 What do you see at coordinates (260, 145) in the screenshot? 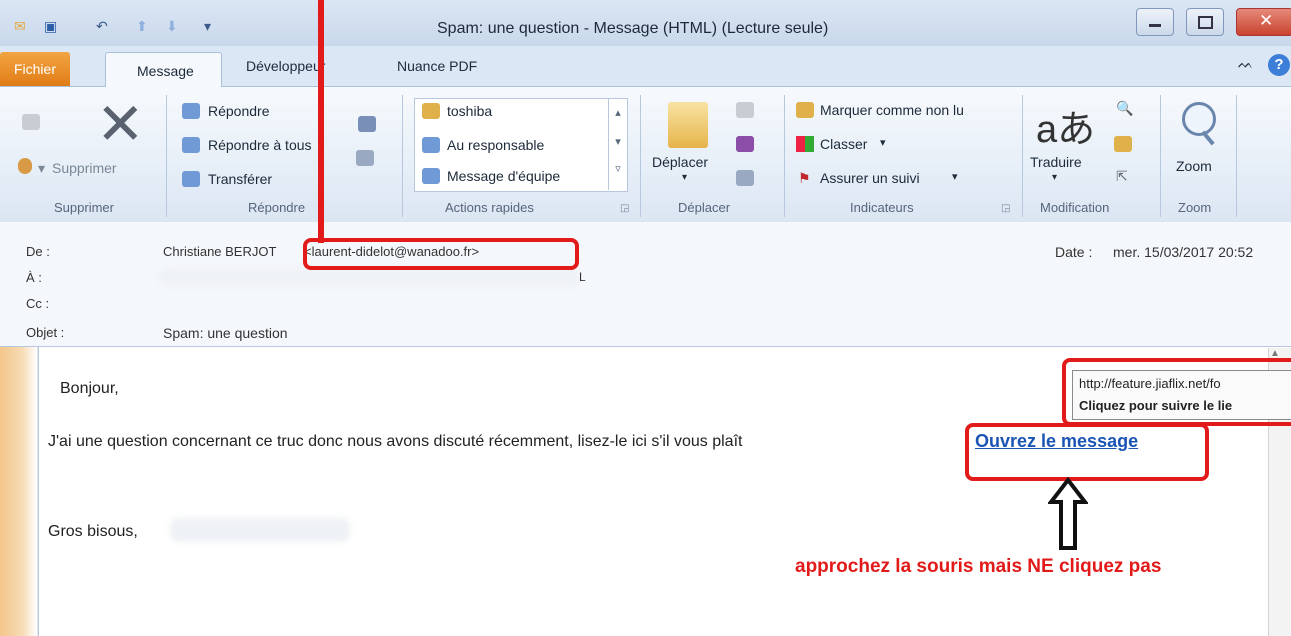
I see `reply-all-button: Répondre à tous` at bounding box center [260, 145].